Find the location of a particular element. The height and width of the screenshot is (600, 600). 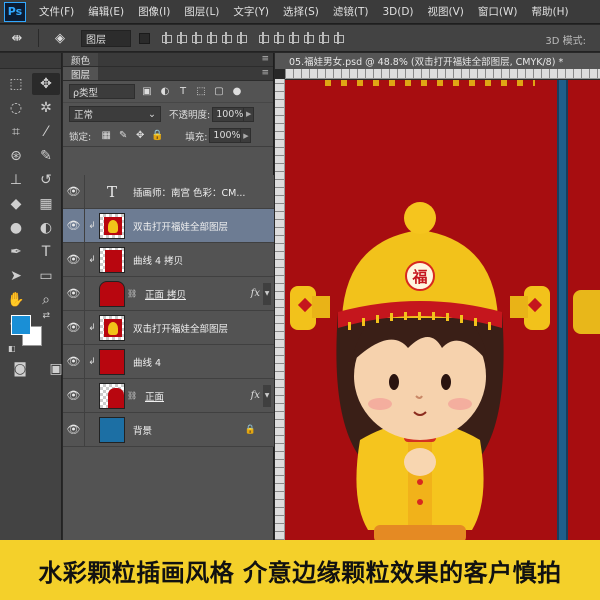

tools-panel-grip is located at coordinates (30, 61).